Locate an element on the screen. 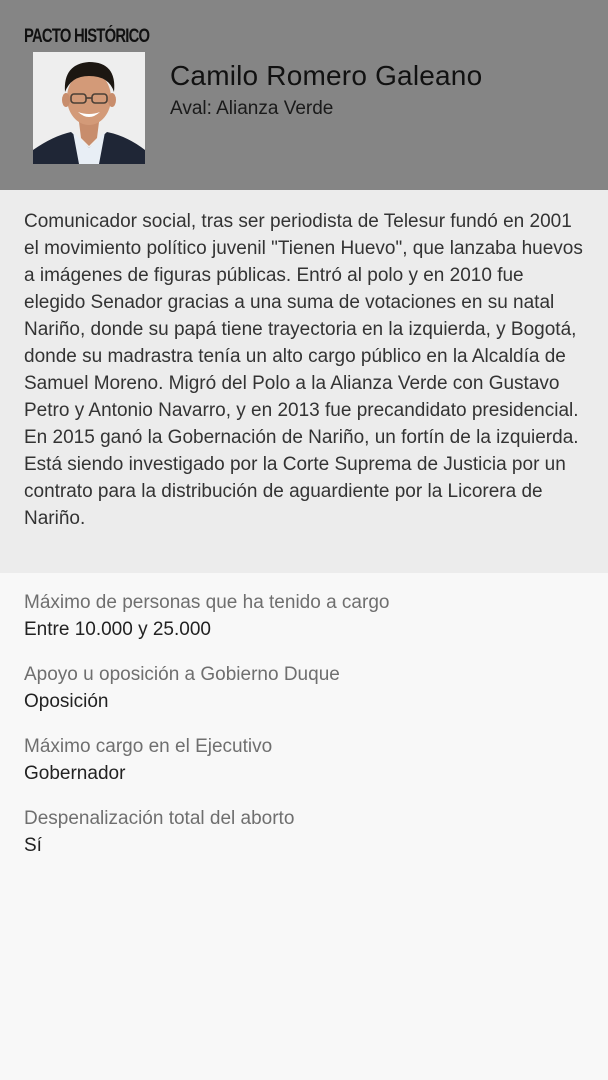 The width and height of the screenshot is (608, 1080). party-name: PACTO HISTÓRICO is located at coordinates (87, 36).